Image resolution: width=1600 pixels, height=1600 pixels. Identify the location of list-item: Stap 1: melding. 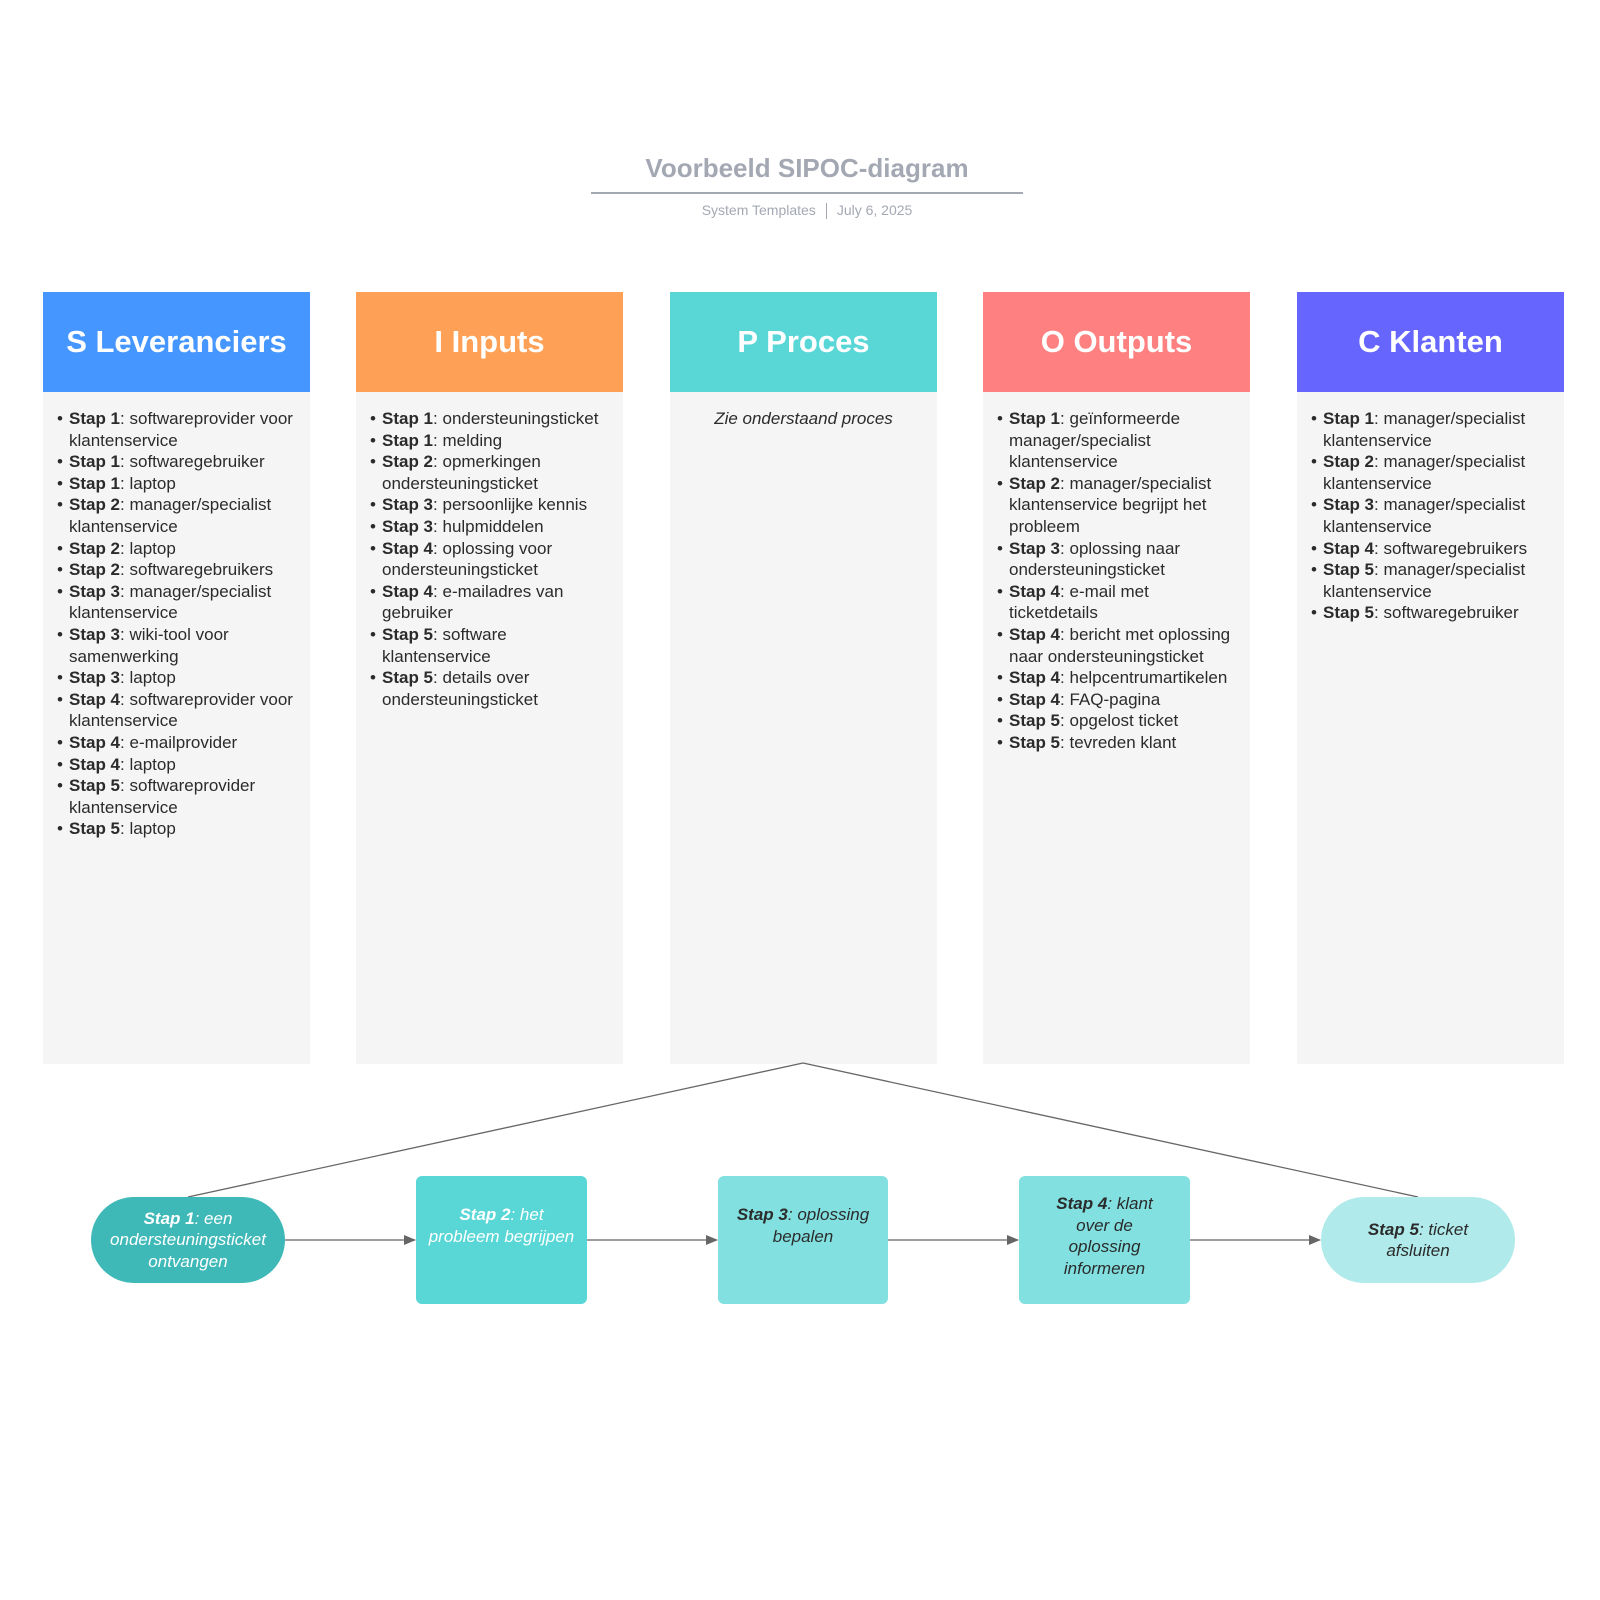
(489, 441).